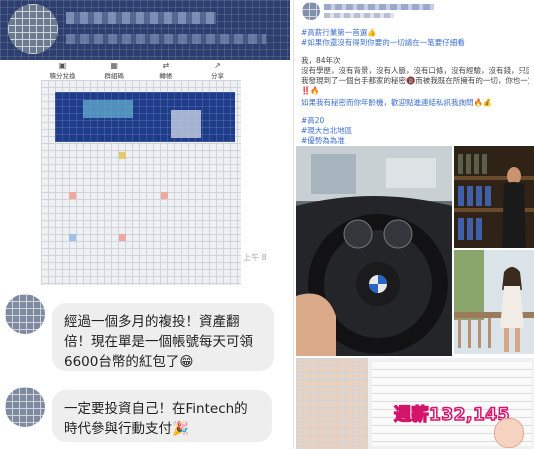 The height and width of the screenshot is (449, 534). What do you see at coordinates (397, 102) in the screenshot?
I see `post-text-line: 如果我有秘密而你年齡機，歡迎點進連結私訊我詢問🔥💰` at bounding box center [397, 102].